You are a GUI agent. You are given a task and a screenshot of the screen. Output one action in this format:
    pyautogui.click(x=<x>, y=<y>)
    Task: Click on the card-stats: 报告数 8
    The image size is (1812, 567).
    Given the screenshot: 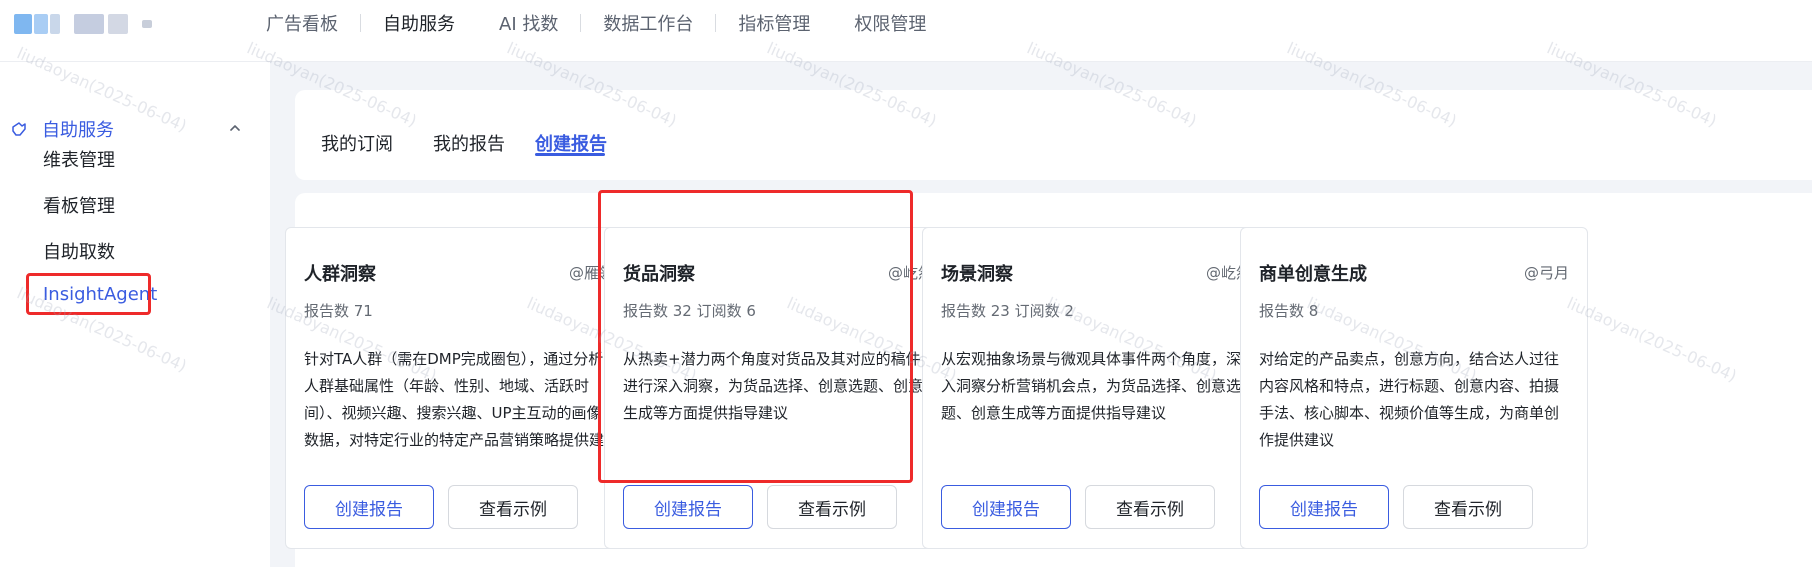 What is the action you would take?
    pyautogui.click(x=1289, y=311)
    